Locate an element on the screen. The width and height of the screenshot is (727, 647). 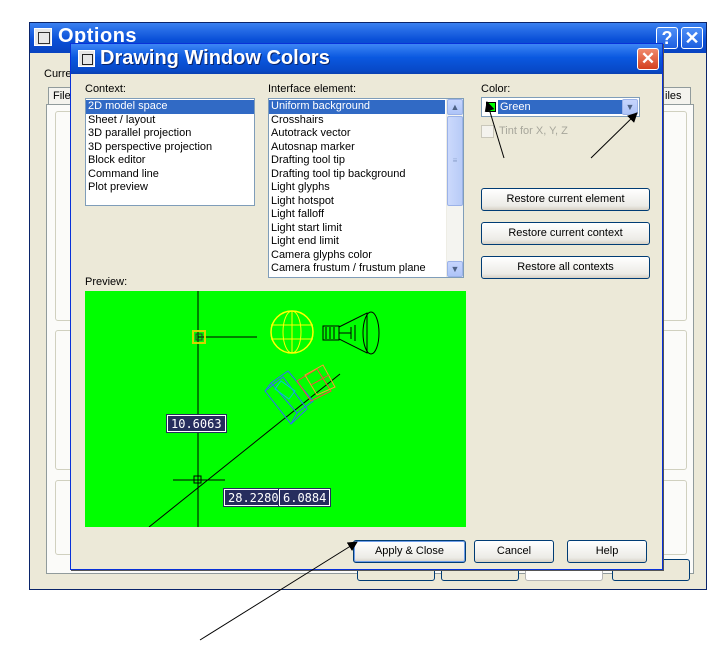
interface-element-item: Light glyphs is located at coordinates (366, 188).